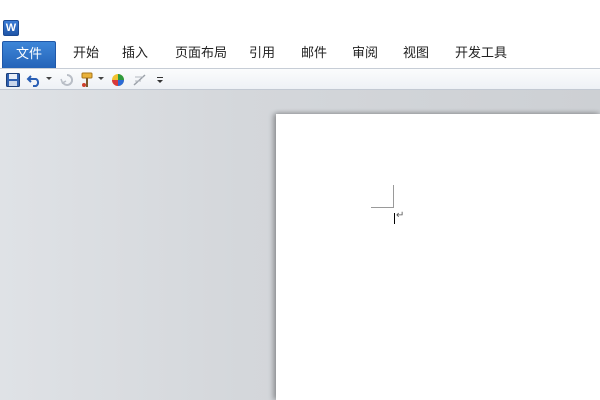 The width and height of the screenshot is (600, 400). I want to click on tab-references: 引用, so click(262, 54).